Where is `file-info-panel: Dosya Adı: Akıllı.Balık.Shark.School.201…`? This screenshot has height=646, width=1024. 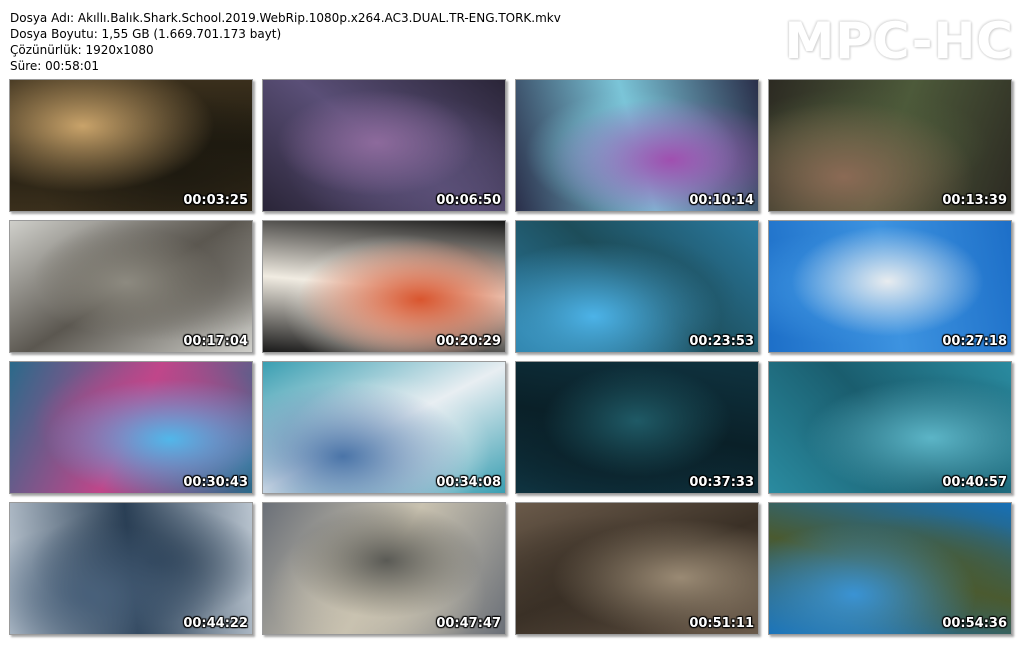
file-info-panel: Dosya Adı: Akıllı.Balık.Shark.School.201… is located at coordinates (285, 42).